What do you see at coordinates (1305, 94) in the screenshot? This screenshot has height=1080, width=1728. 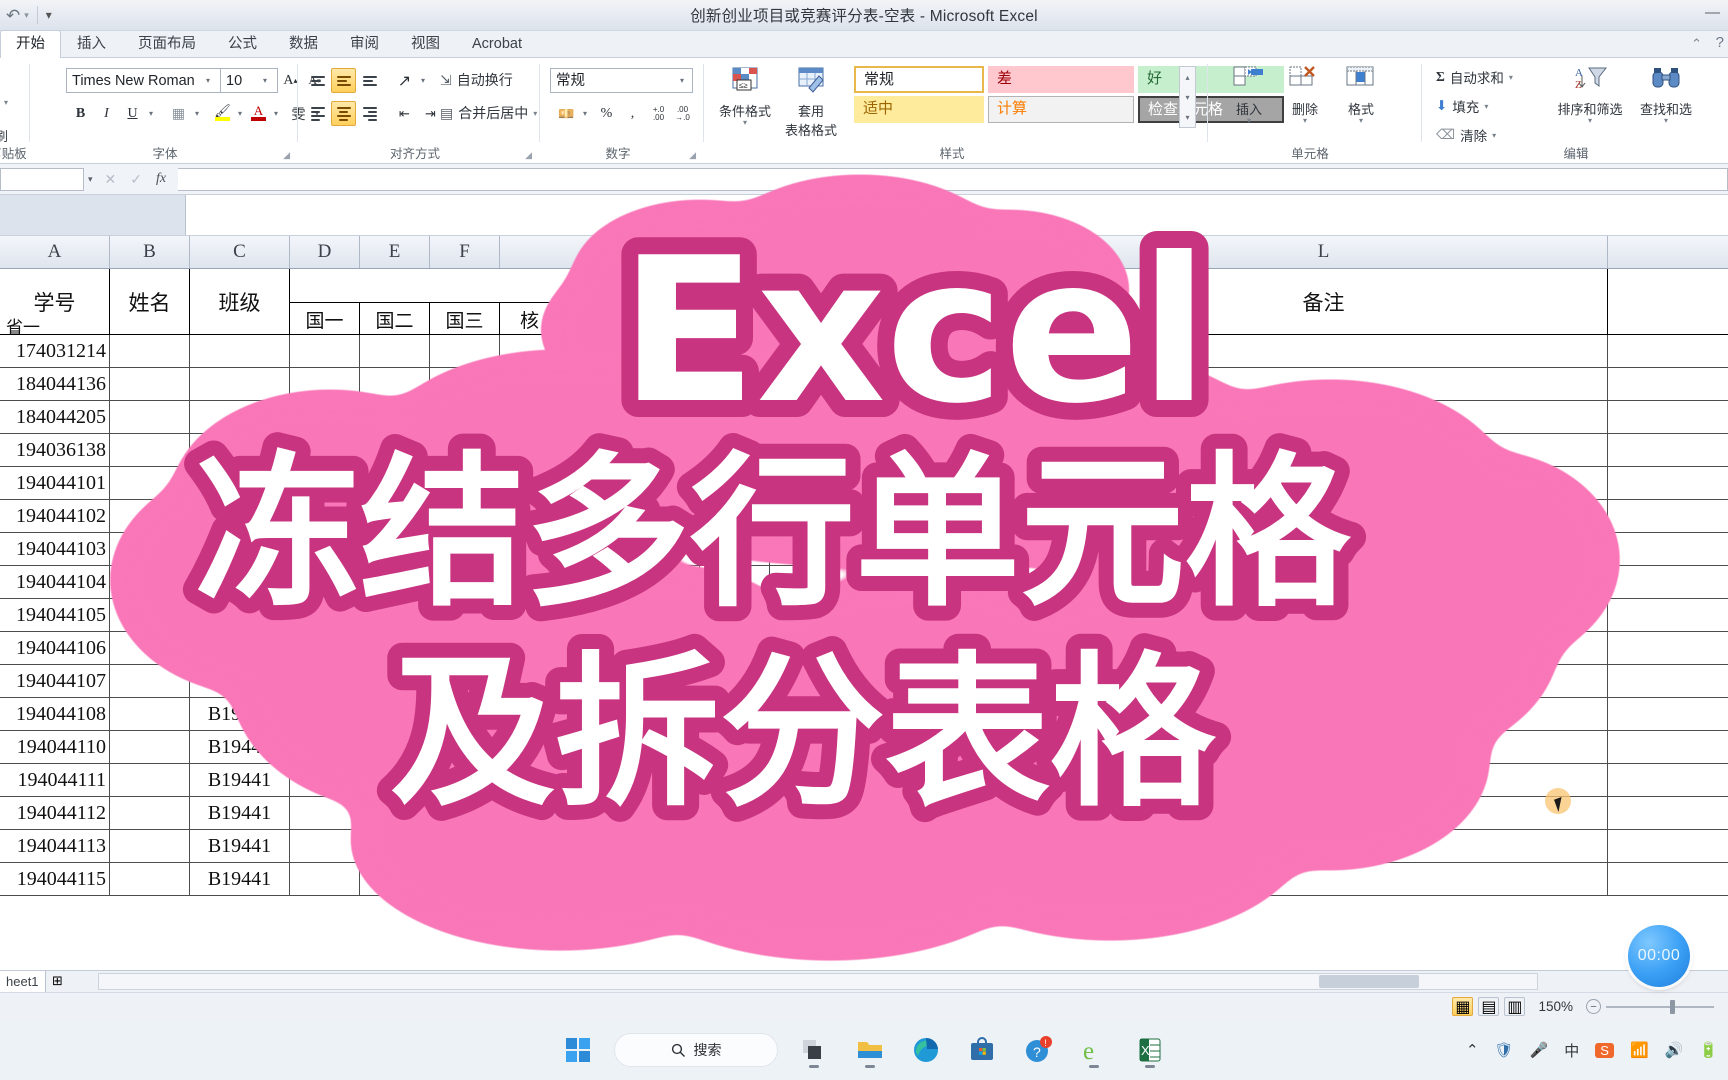 I see `delete-cells-button: 删除 ▾` at bounding box center [1305, 94].